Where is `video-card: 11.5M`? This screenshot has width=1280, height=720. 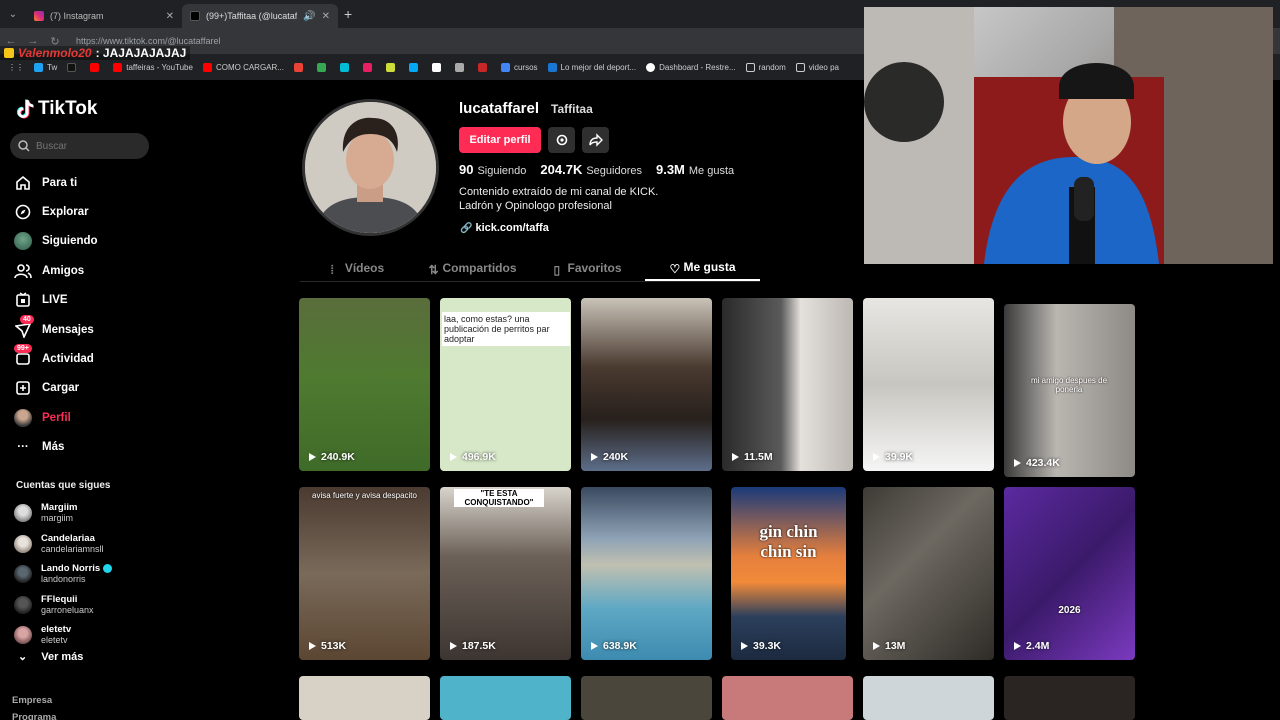
video-card: 11.5M is located at coordinates (787, 384).